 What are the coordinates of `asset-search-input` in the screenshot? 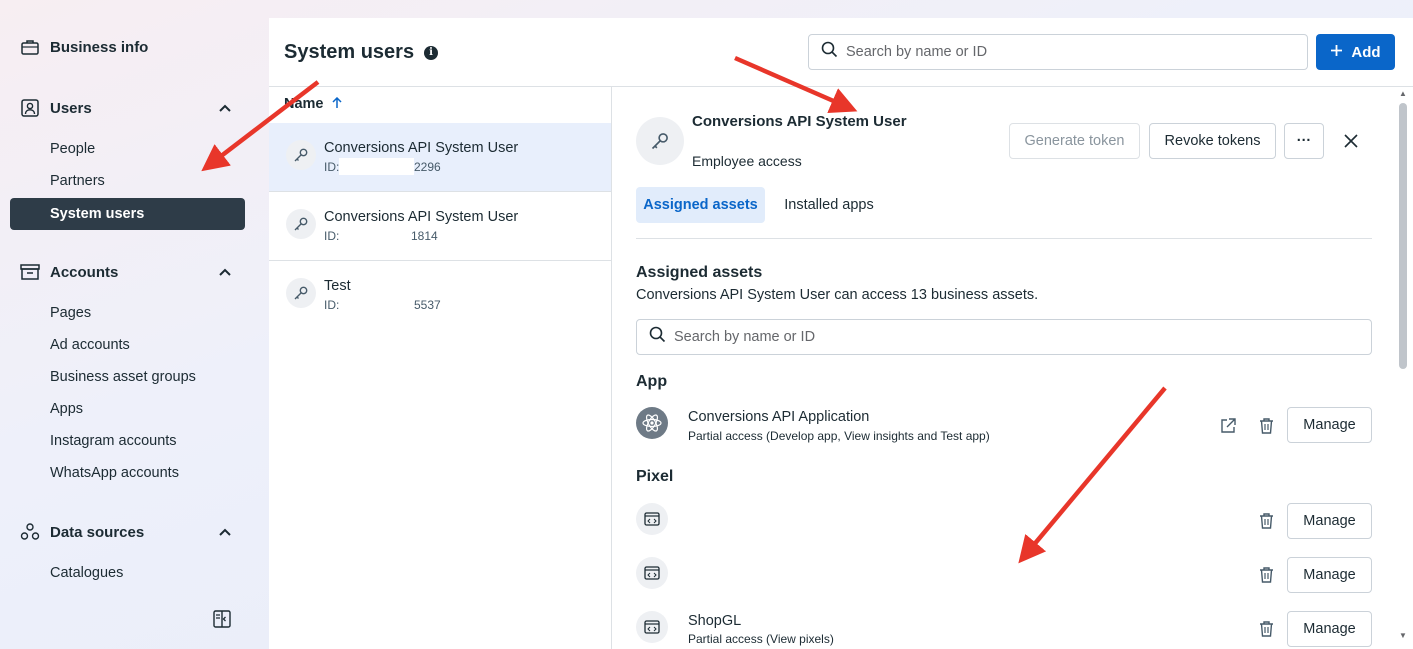 It's located at (1022, 337).